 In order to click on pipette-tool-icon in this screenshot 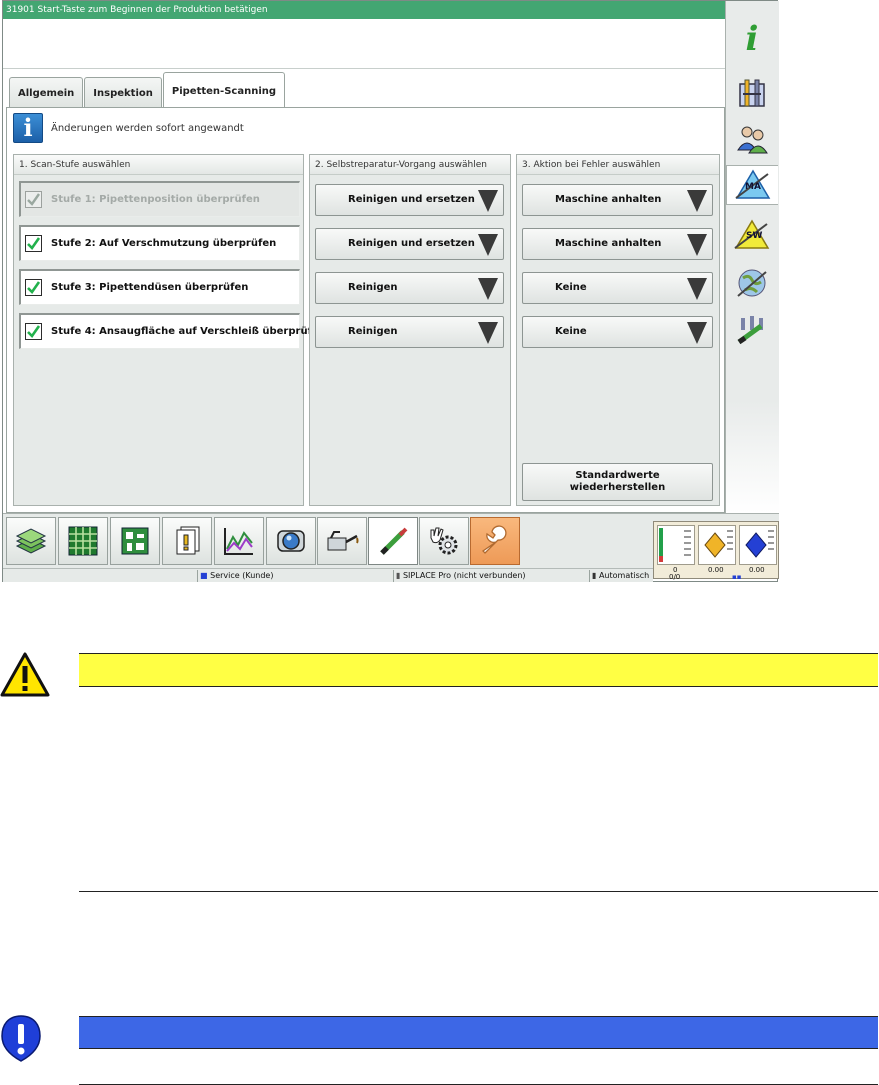, I will do `click(394, 541)`.